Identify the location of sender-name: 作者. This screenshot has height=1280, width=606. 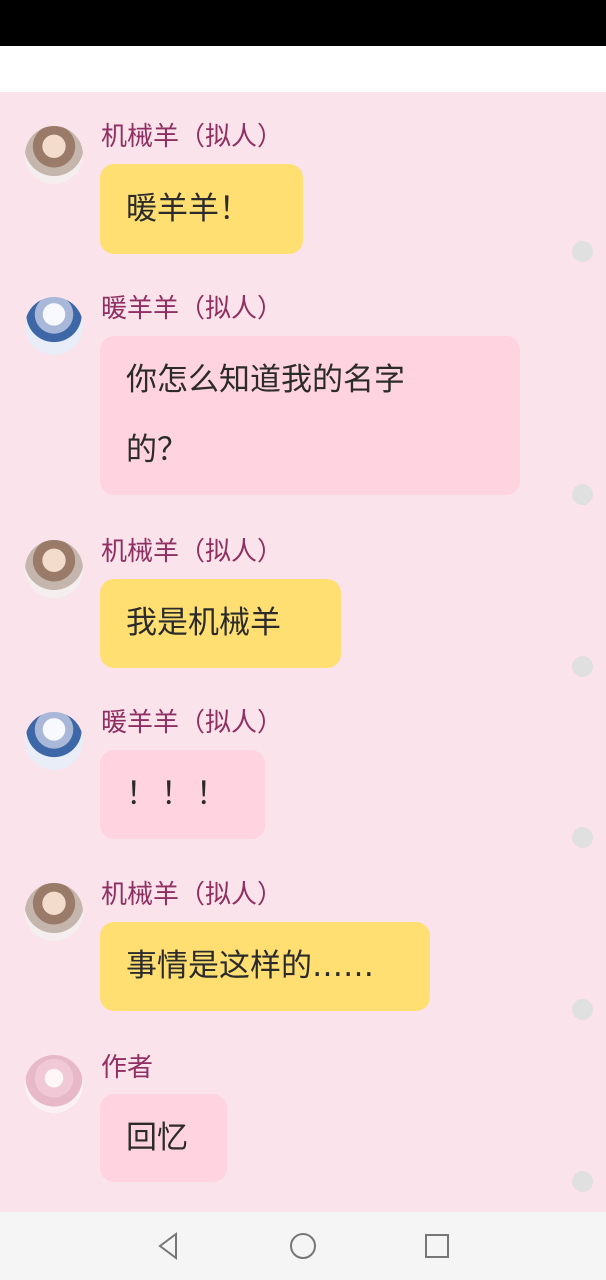
(127, 1068).